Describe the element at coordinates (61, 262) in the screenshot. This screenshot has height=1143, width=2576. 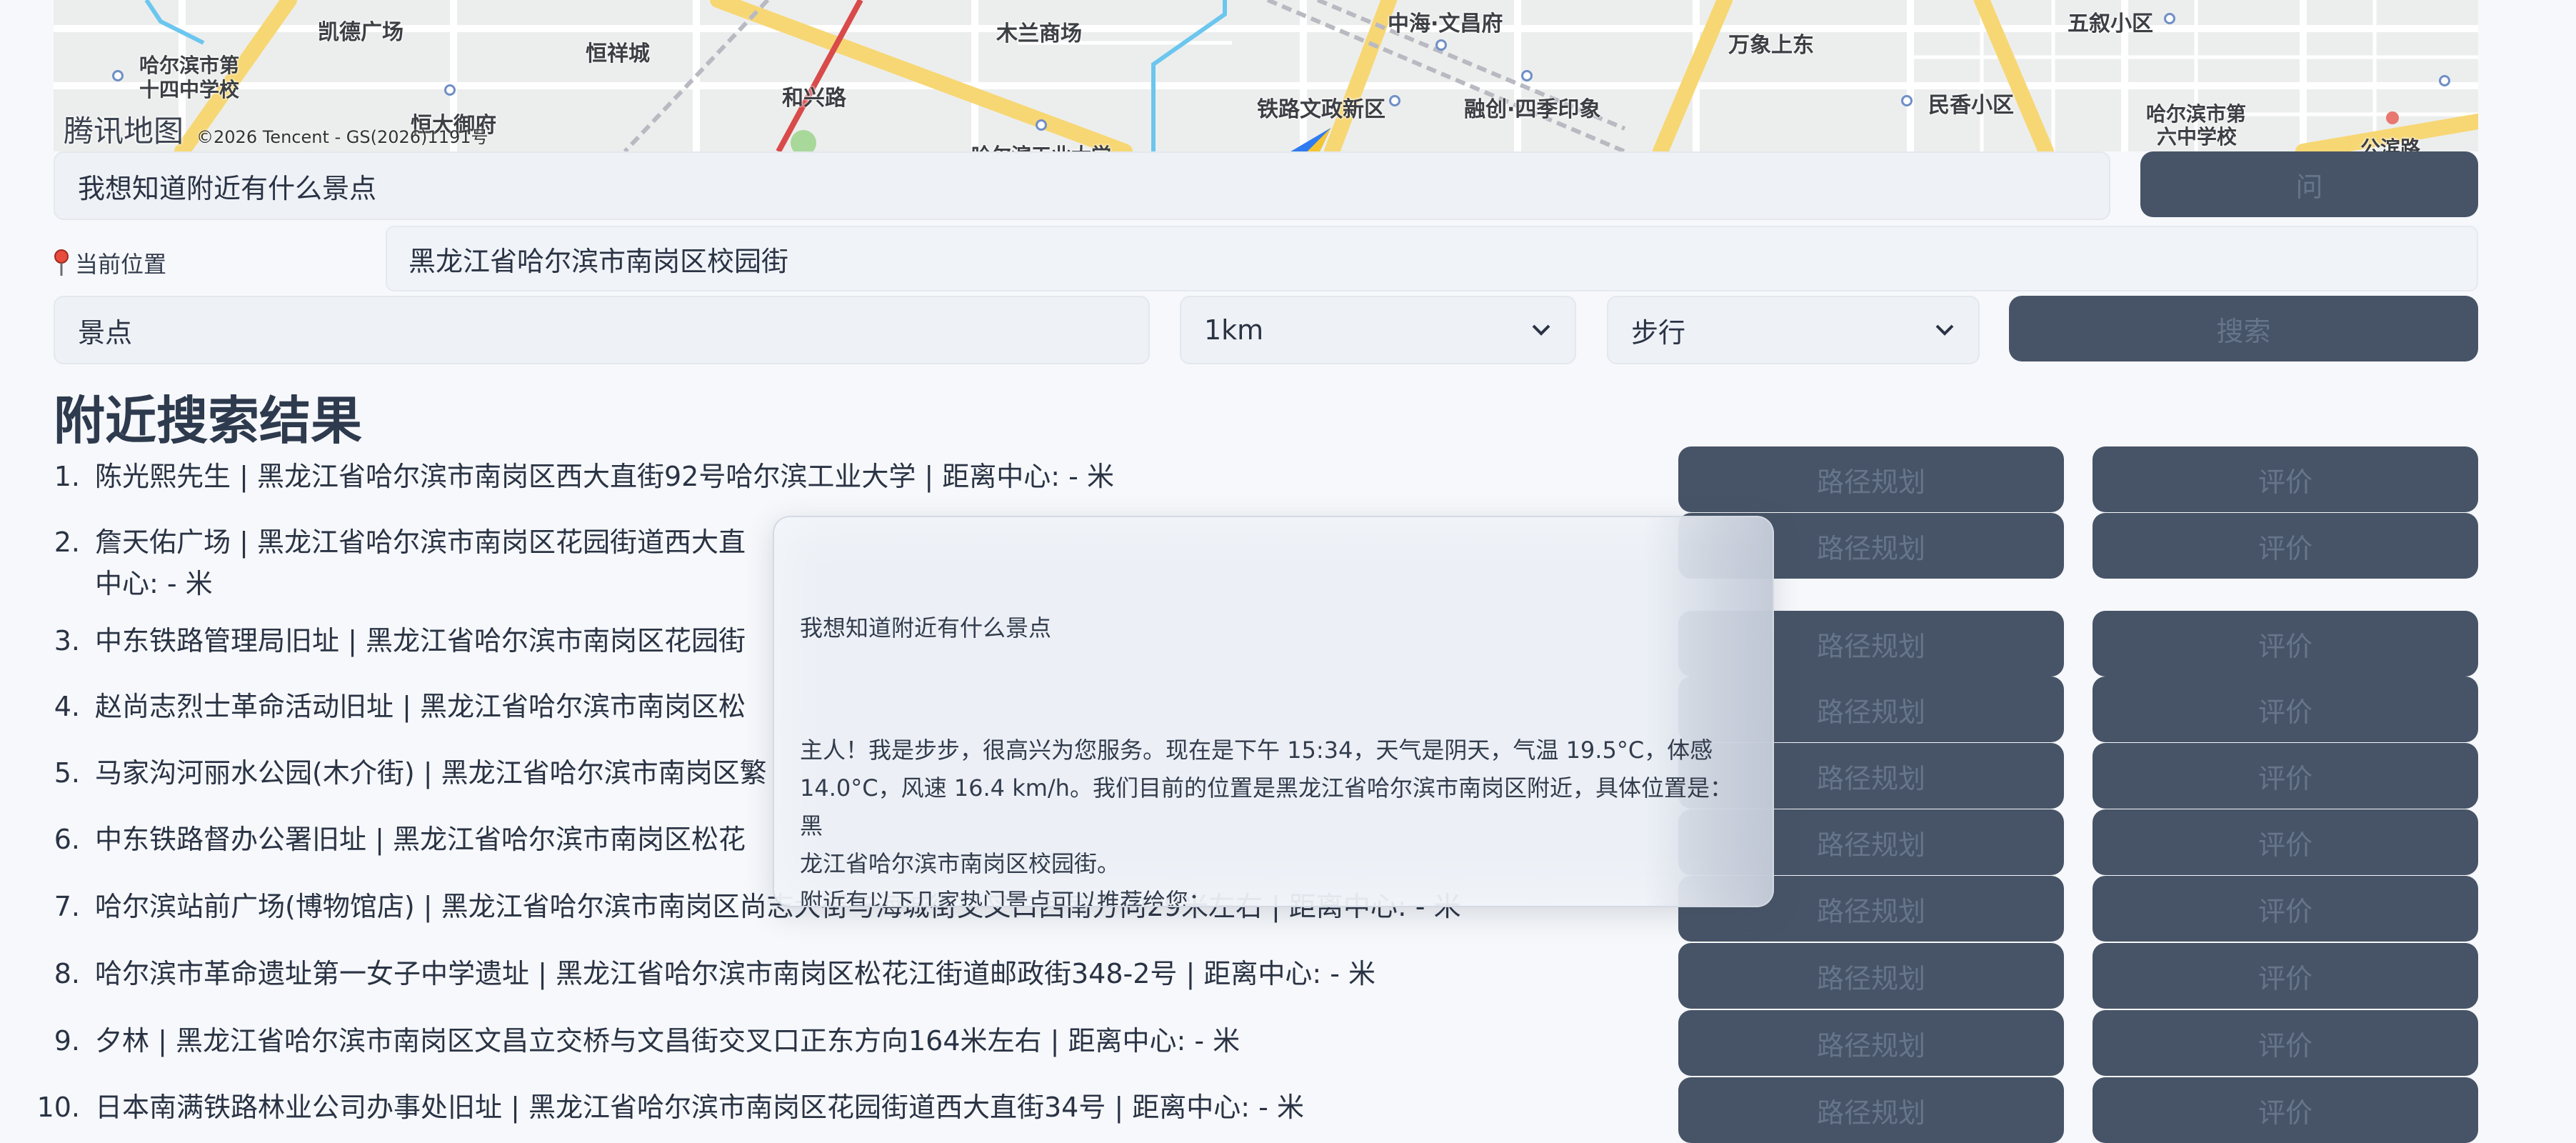
I see `location-pin-icon` at that location.